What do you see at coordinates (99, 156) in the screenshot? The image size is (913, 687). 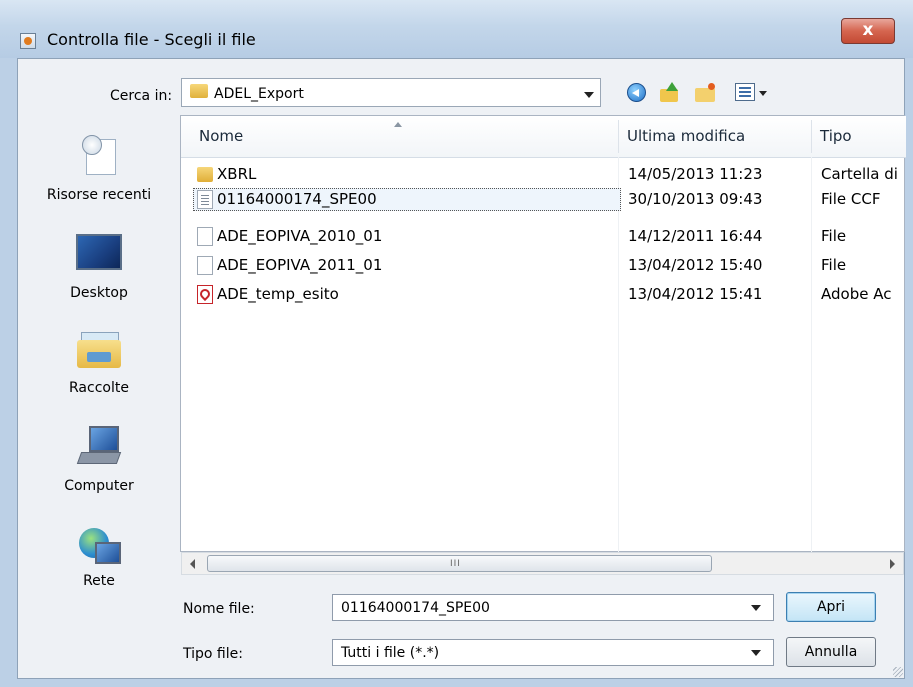 I see `recent-places-icon` at bounding box center [99, 156].